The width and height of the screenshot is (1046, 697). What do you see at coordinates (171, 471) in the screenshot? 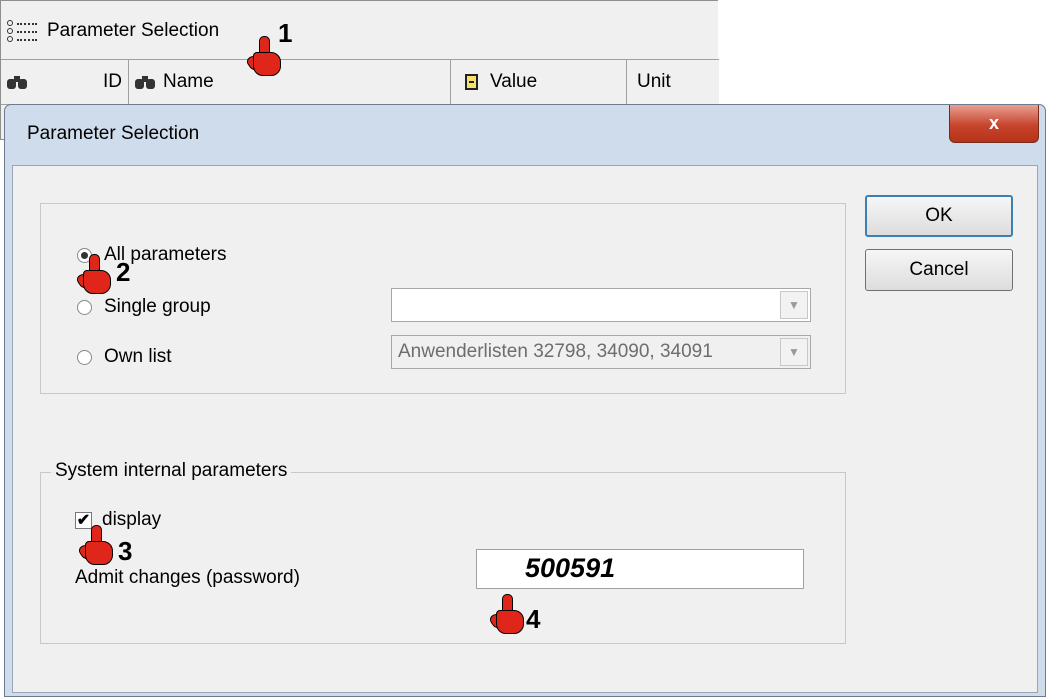
I see `groupbox-legend: System internal parameters` at bounding box center [171, 471].